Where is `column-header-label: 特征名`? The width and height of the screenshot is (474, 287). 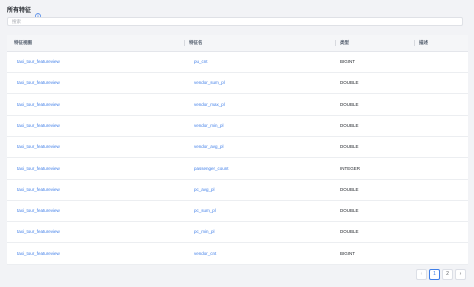 column-header-label: 特征名 is located at coordinates (196, 42).